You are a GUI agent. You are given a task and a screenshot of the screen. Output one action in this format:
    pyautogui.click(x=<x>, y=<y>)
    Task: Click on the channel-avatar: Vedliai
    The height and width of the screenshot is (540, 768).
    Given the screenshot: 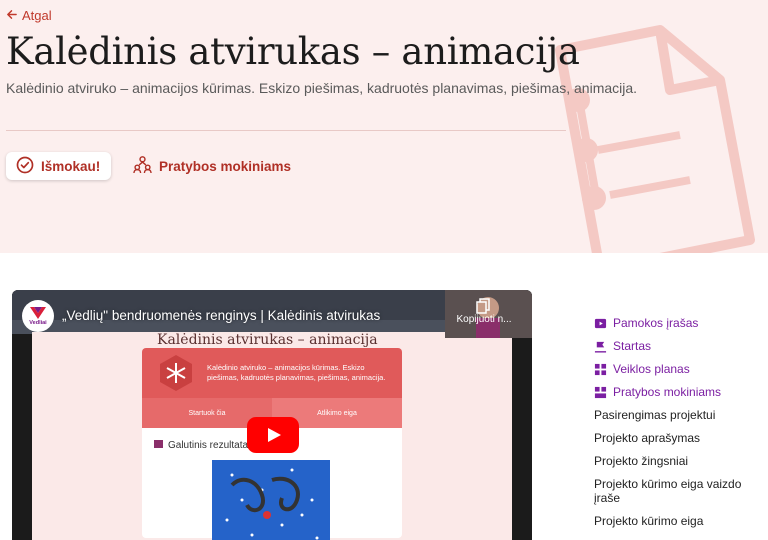 What is the action you would take?
    pyautogui.click(x=38, y=316)
    